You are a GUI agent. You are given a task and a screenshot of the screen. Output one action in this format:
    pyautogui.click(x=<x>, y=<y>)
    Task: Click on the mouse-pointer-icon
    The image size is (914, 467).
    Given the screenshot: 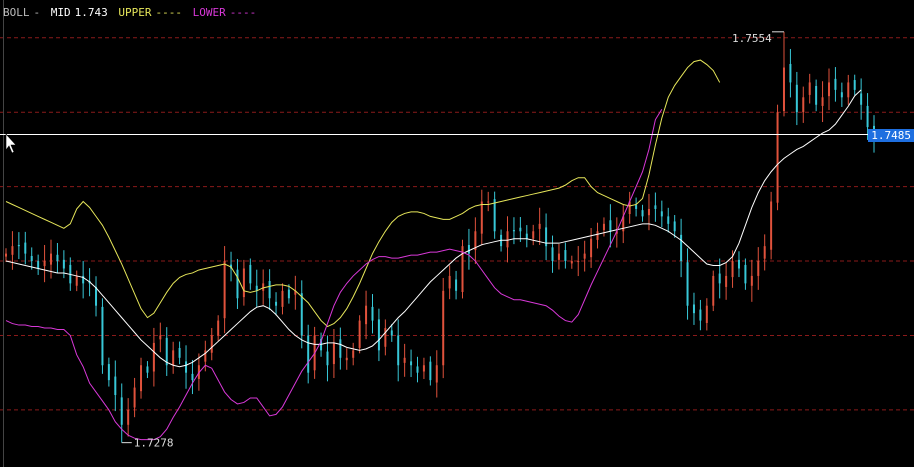 What is the action you would take?
    pyautogui.click(x=11, y=143)
    